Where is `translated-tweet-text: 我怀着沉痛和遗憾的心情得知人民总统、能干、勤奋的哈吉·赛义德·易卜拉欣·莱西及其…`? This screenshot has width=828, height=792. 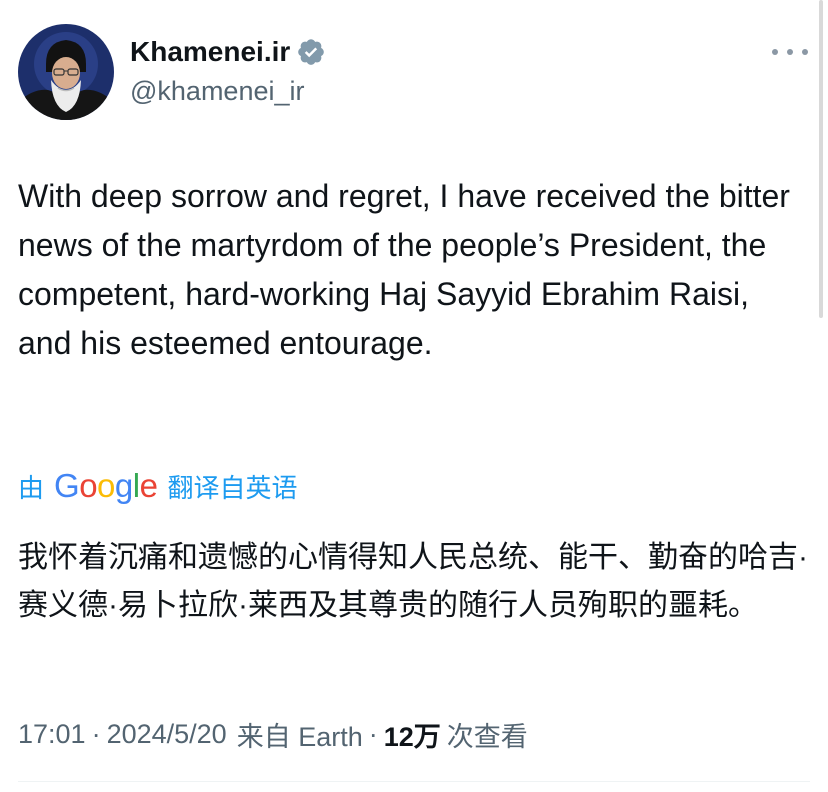 translated-tweet-text: 我怀着沉痛和遗憾的心情得知人民总统、能干、勤奋的哈吉·赛义德·易卜拉欣·莱西及其… is located at coordinates (413, 581).